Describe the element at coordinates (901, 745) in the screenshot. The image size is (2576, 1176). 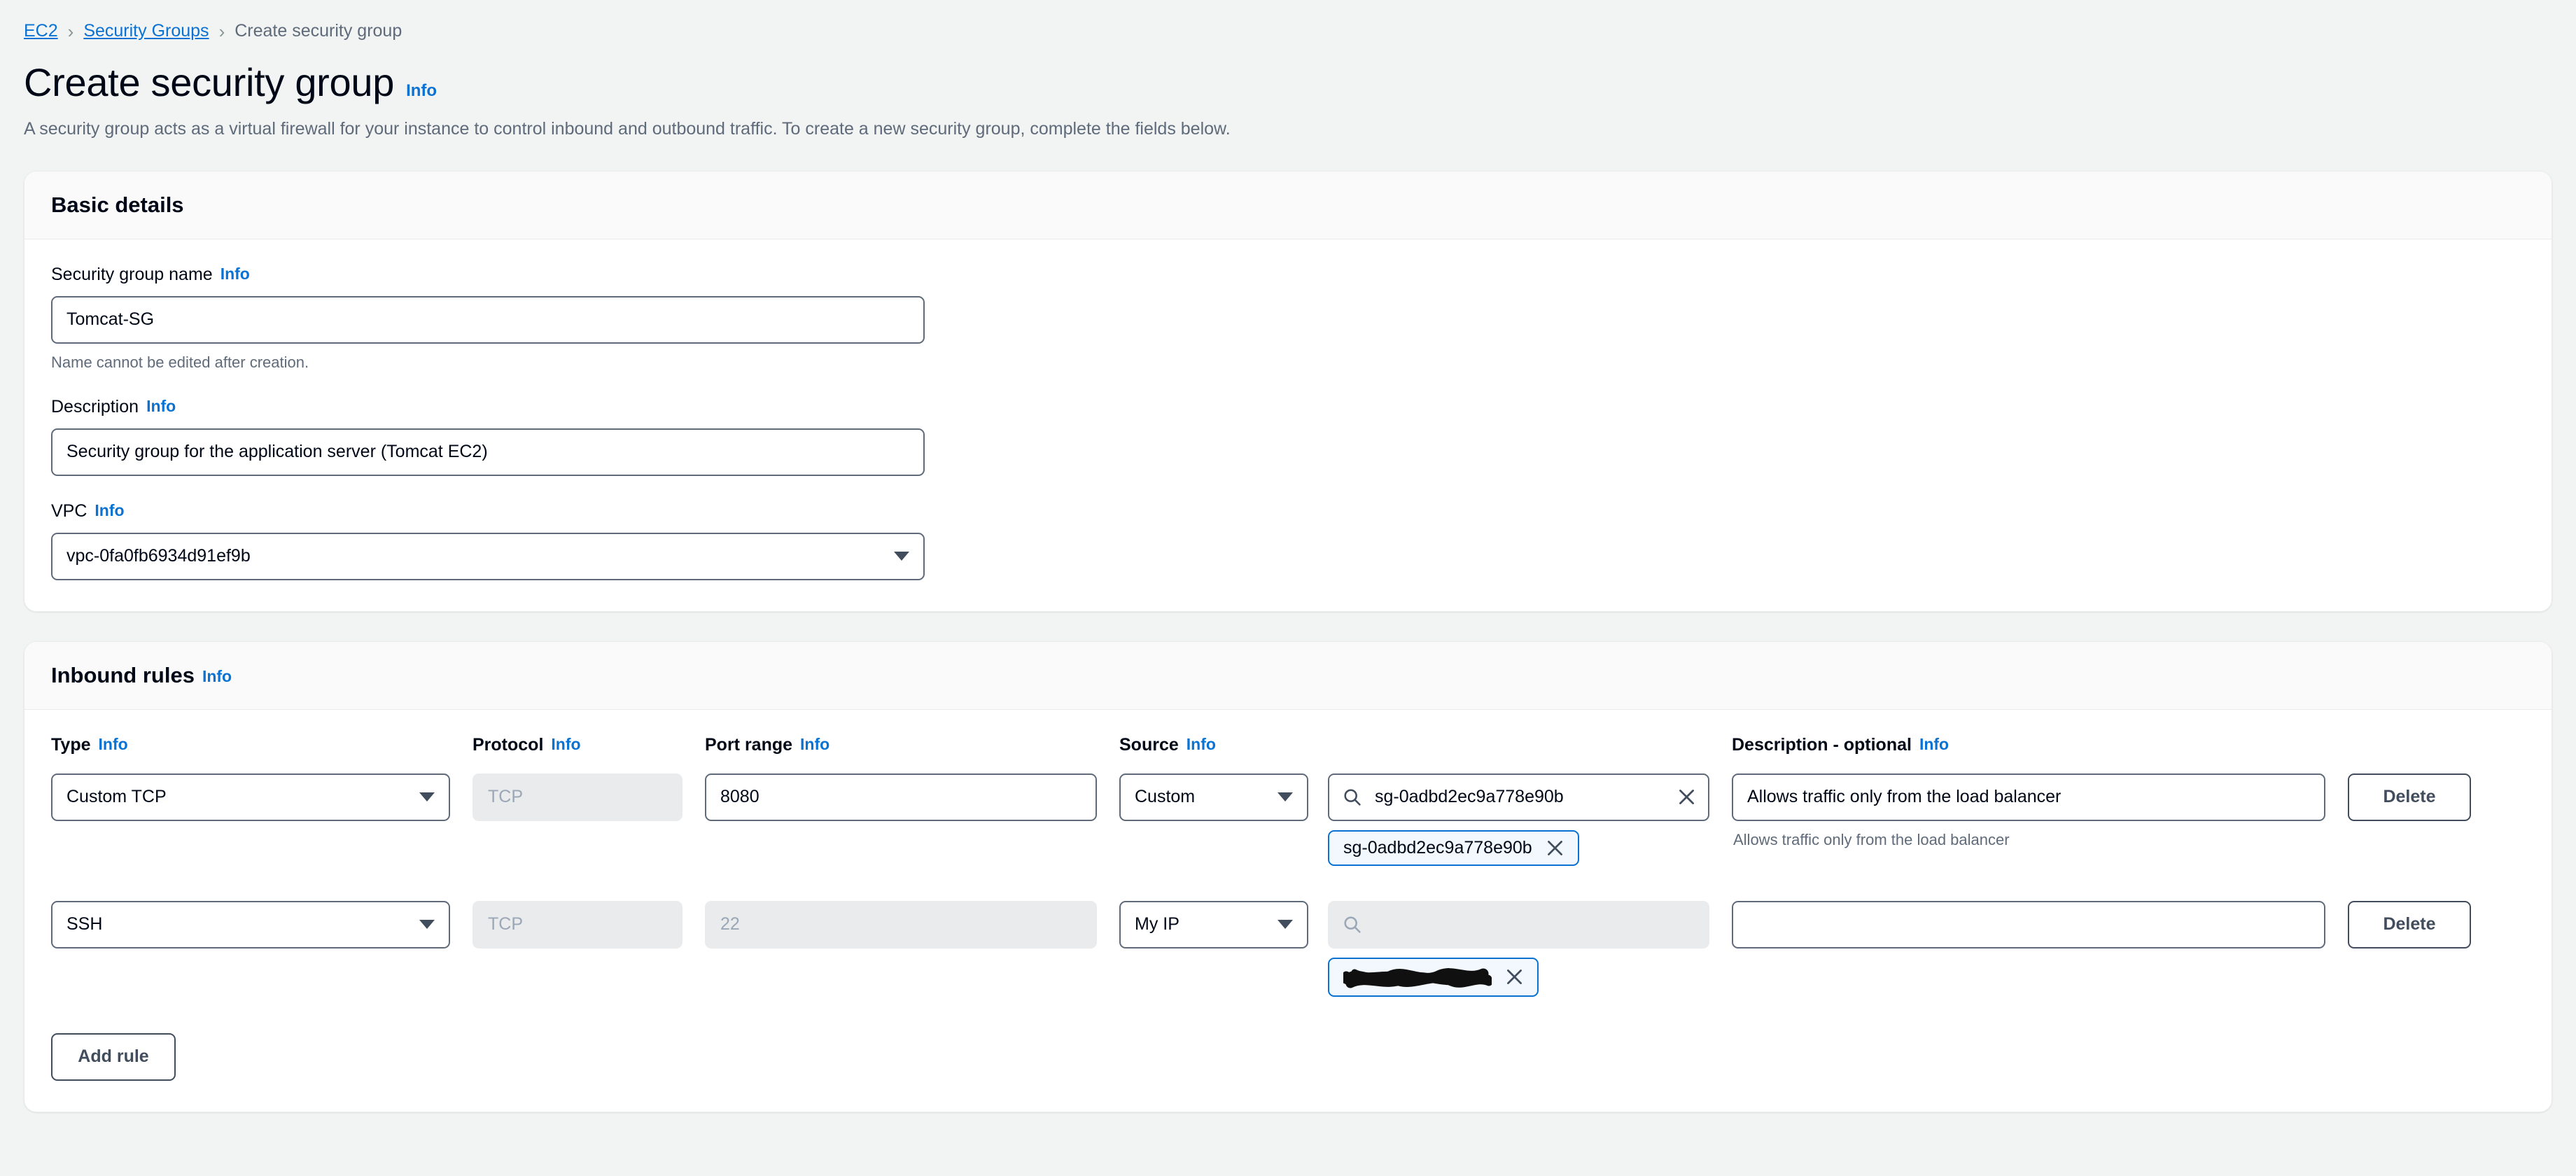
I see `column-header-port-range: Port range Info` at that location.